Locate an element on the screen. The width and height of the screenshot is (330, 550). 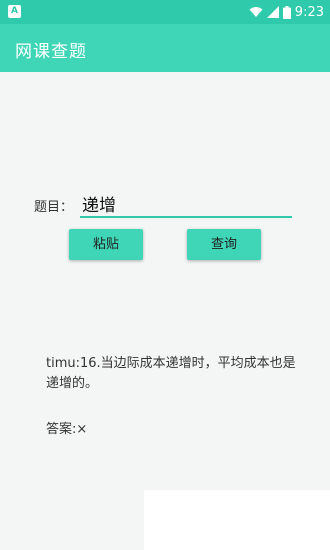
notification-icon: A is located at coordinates (14, 11).